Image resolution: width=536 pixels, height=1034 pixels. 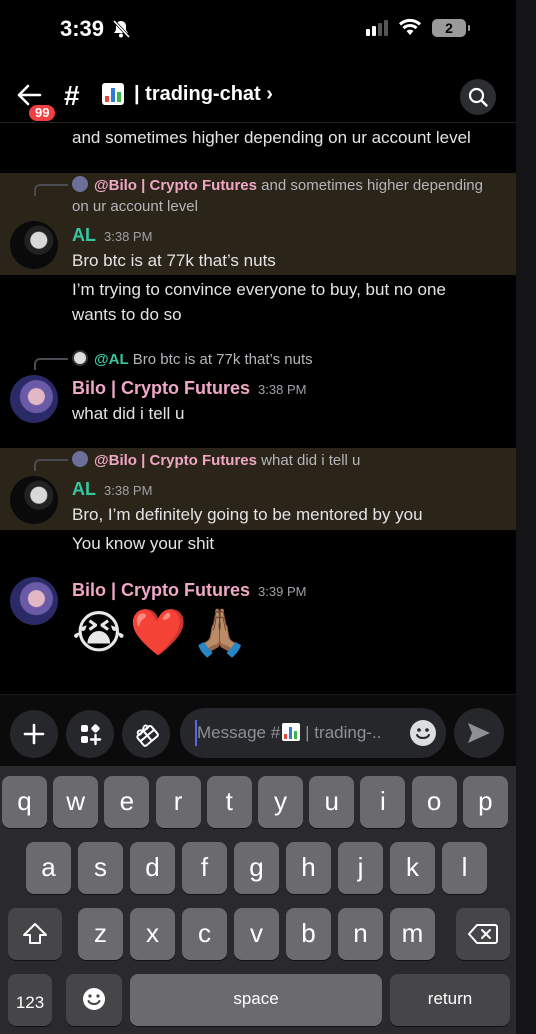 I want to click on composer-bar: Message # | trading-.., so click(x=258, y=730).